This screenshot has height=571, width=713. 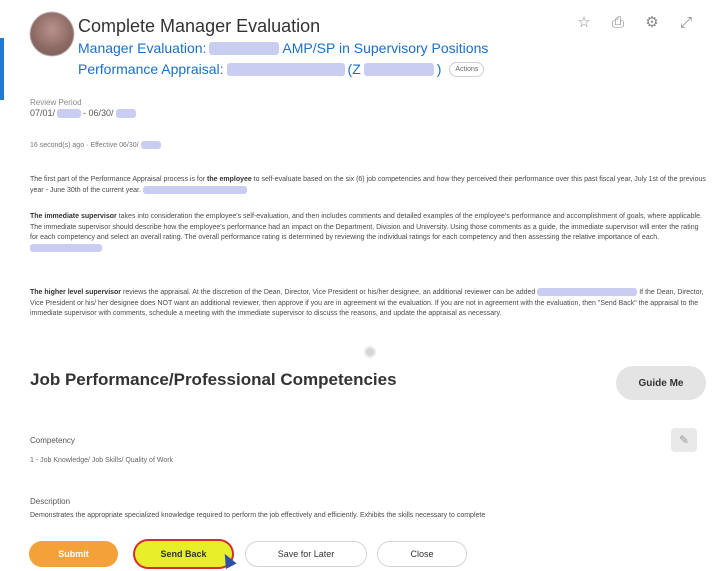 What do you see at coordinates (183, 554) in the screenshot?
I see `send-back-button: Send Back` at bounding box center [183, 554].